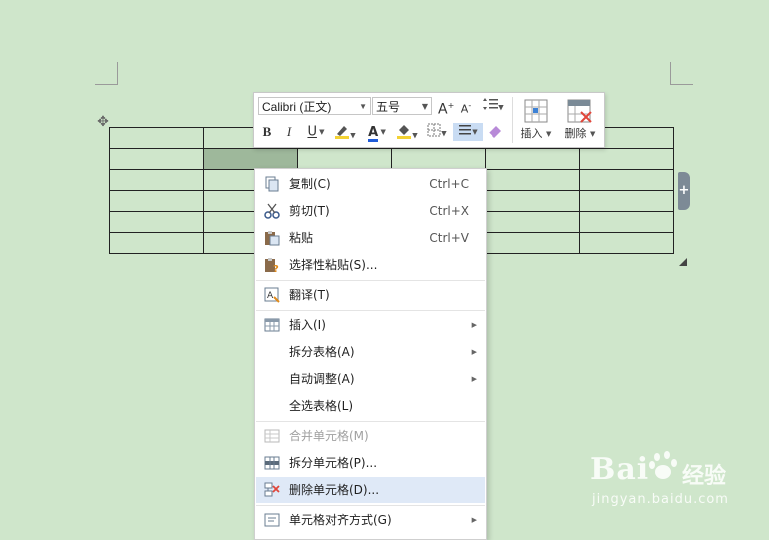 Image resolution: width=769 pixels, height=540 pixels. I want to click on shading-button: ▼, so click(407, 132).